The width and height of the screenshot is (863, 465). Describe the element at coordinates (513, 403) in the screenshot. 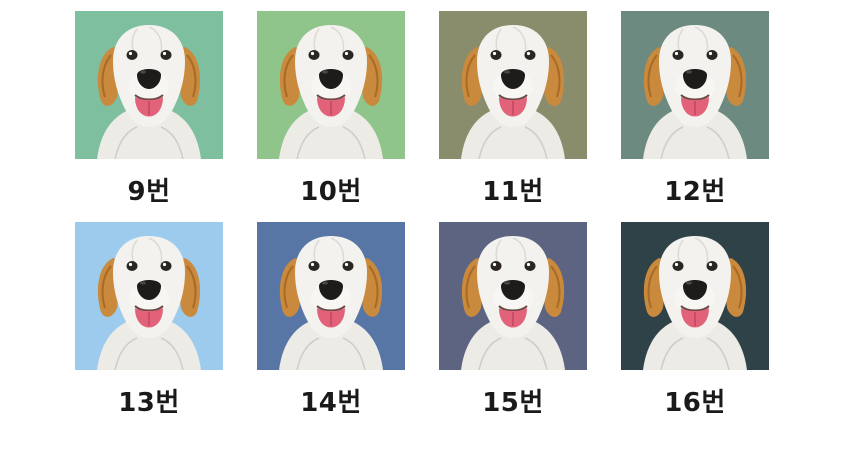

I see `swatch-label: 15번` at that location.